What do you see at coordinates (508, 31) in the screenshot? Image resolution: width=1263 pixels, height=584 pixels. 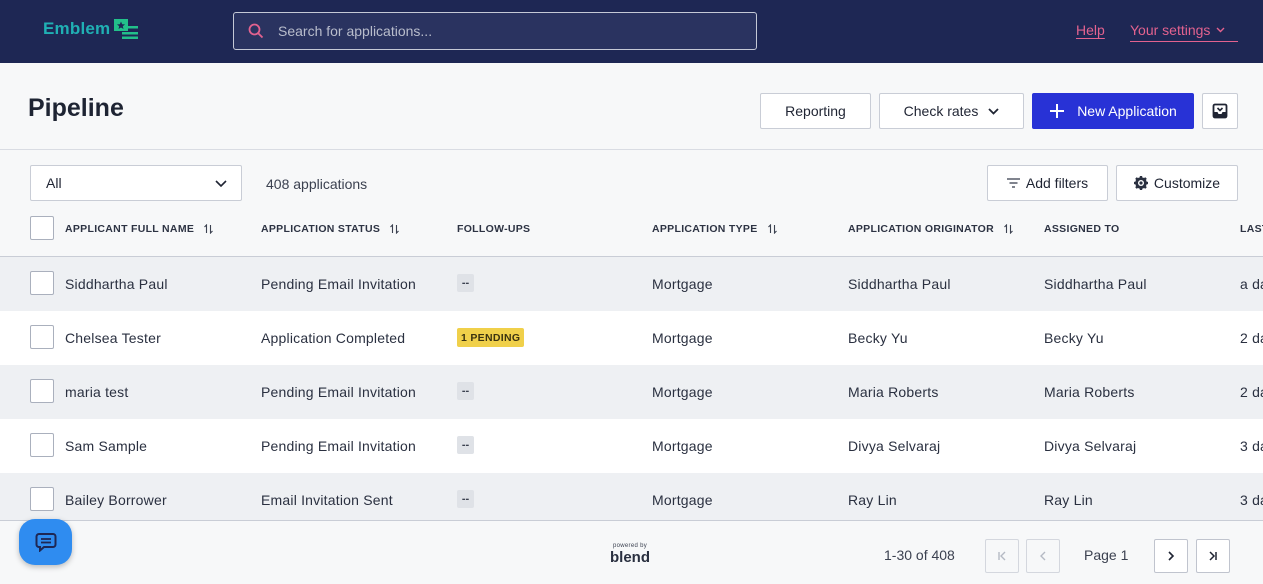 I see `search-input` at bounding box center [508, 31].